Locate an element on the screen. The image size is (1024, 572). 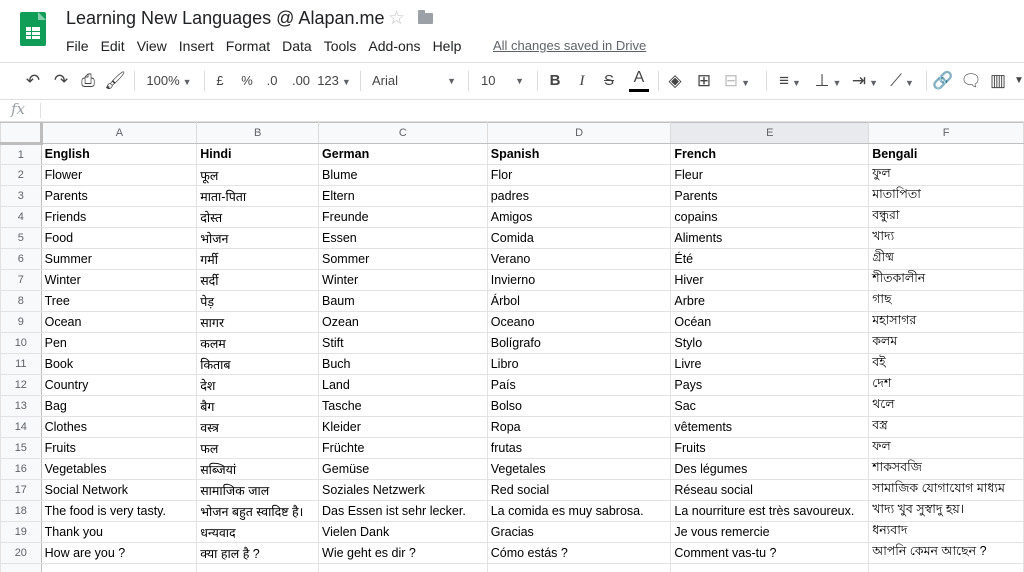
row-header: 12 is located at coordinates (21, 385).